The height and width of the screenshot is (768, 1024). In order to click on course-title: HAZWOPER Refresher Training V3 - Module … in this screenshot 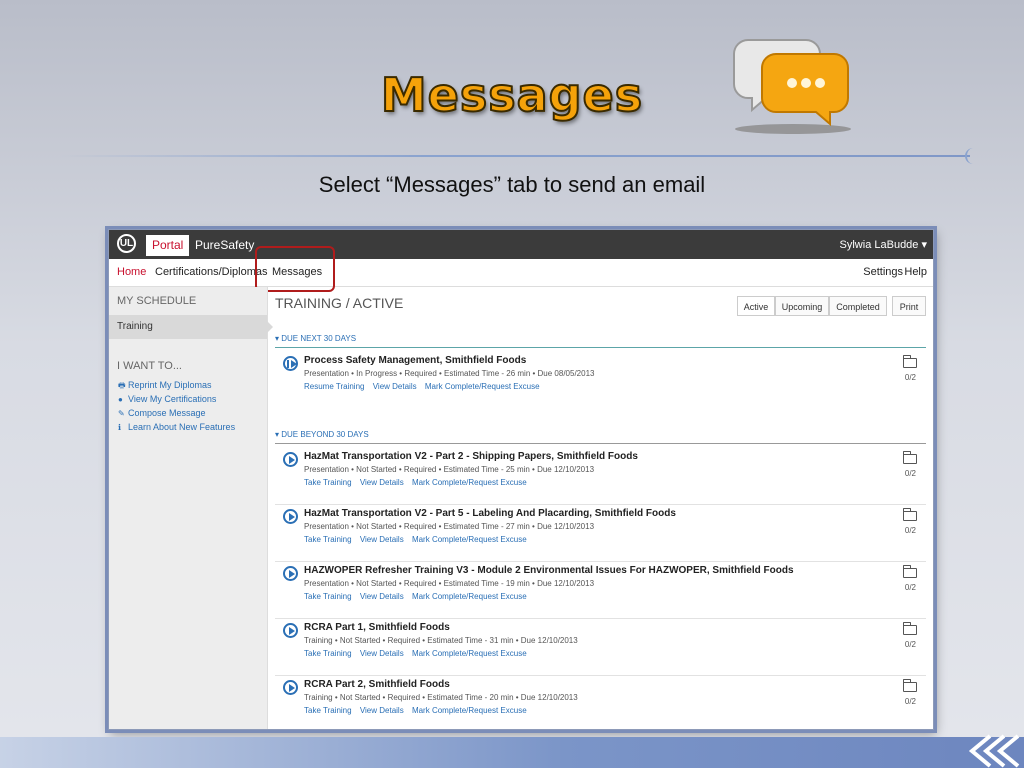, I will do `click(549, 570)`.